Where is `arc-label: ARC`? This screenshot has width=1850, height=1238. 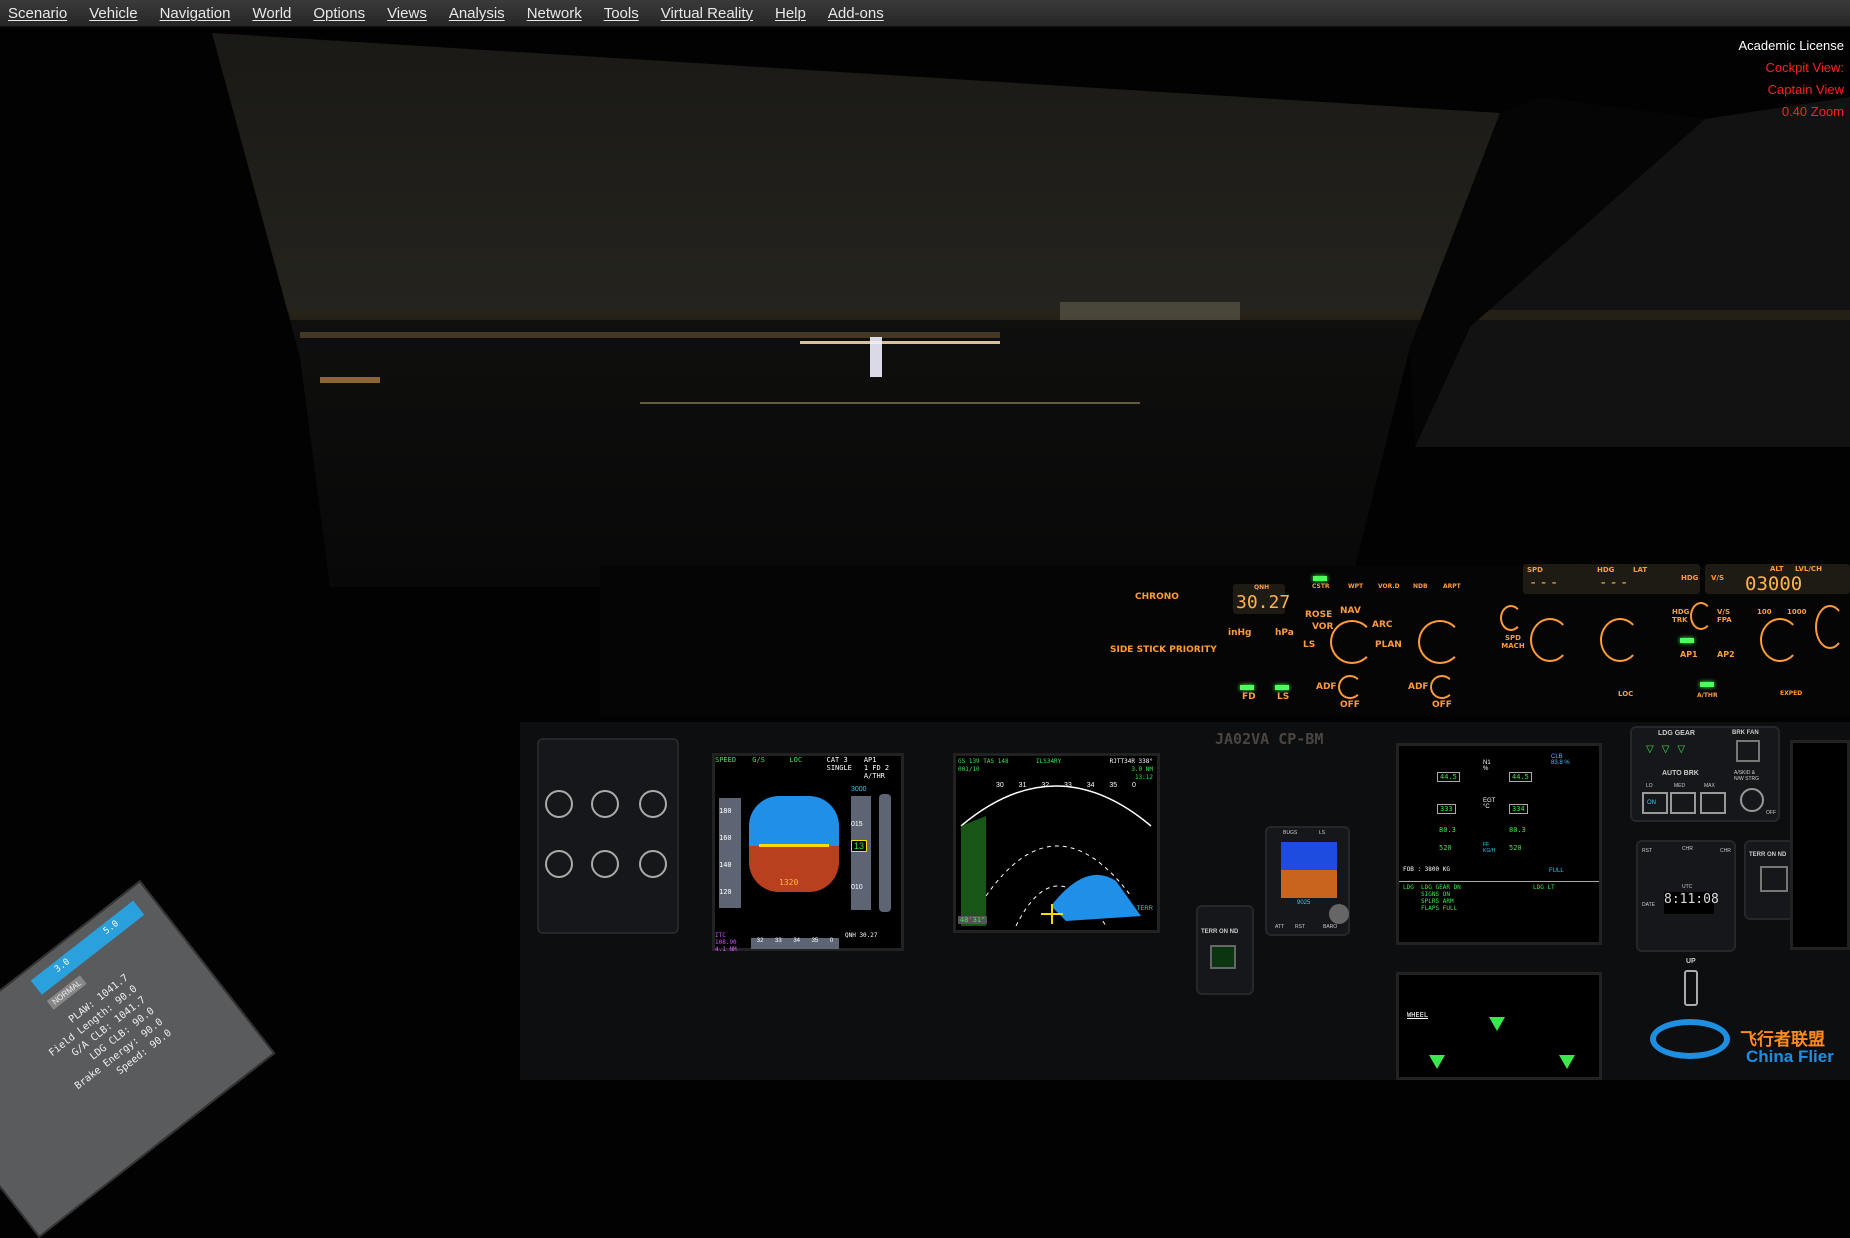 arc-label: ARC is located at coordinates (1382, 625).